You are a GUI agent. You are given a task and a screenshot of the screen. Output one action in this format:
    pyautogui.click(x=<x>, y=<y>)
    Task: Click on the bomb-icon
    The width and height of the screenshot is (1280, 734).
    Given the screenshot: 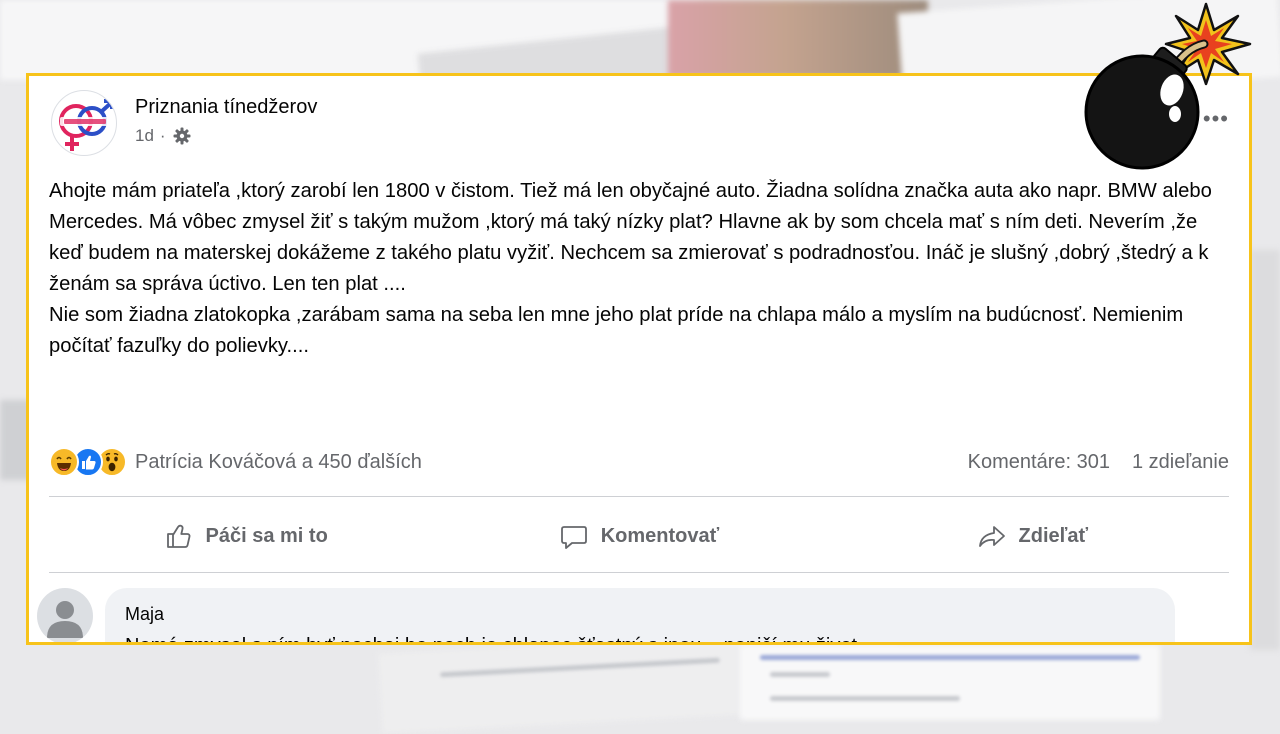 What is the action you would take?
    pyautogui.click(x=1168, y=86)
    